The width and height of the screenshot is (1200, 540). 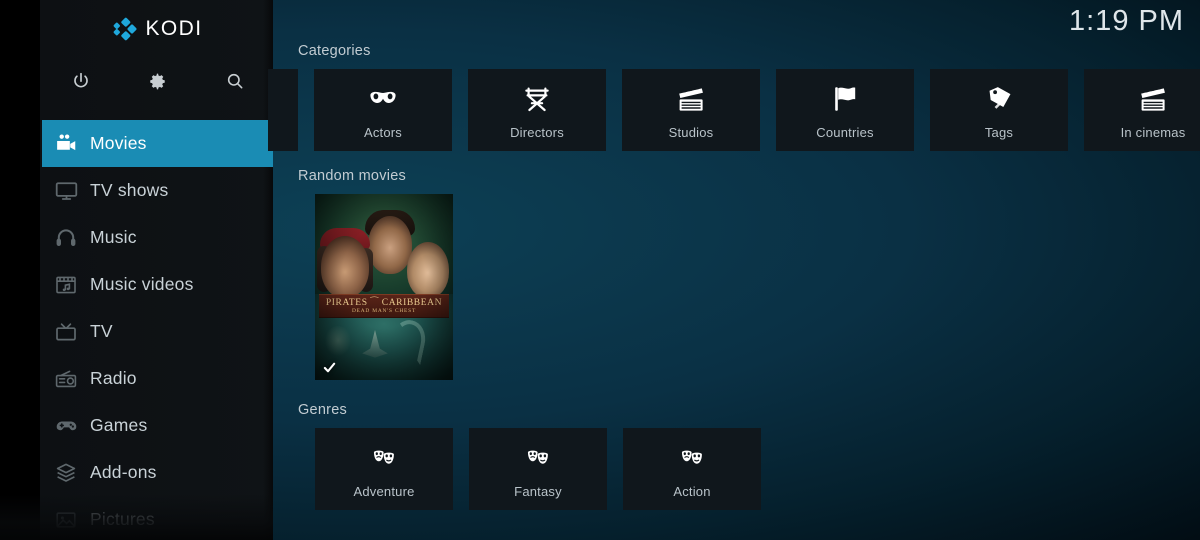 What do you see at coordinates (119, 425) in the screenshot?
I see `sidebar-item-label: Games` at bounding box center [119, 425].